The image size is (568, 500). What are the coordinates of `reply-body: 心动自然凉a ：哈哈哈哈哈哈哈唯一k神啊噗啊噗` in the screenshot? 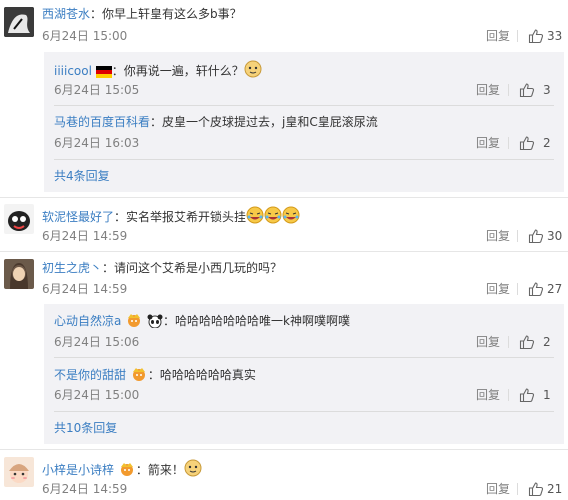 It's located at (202, 322).